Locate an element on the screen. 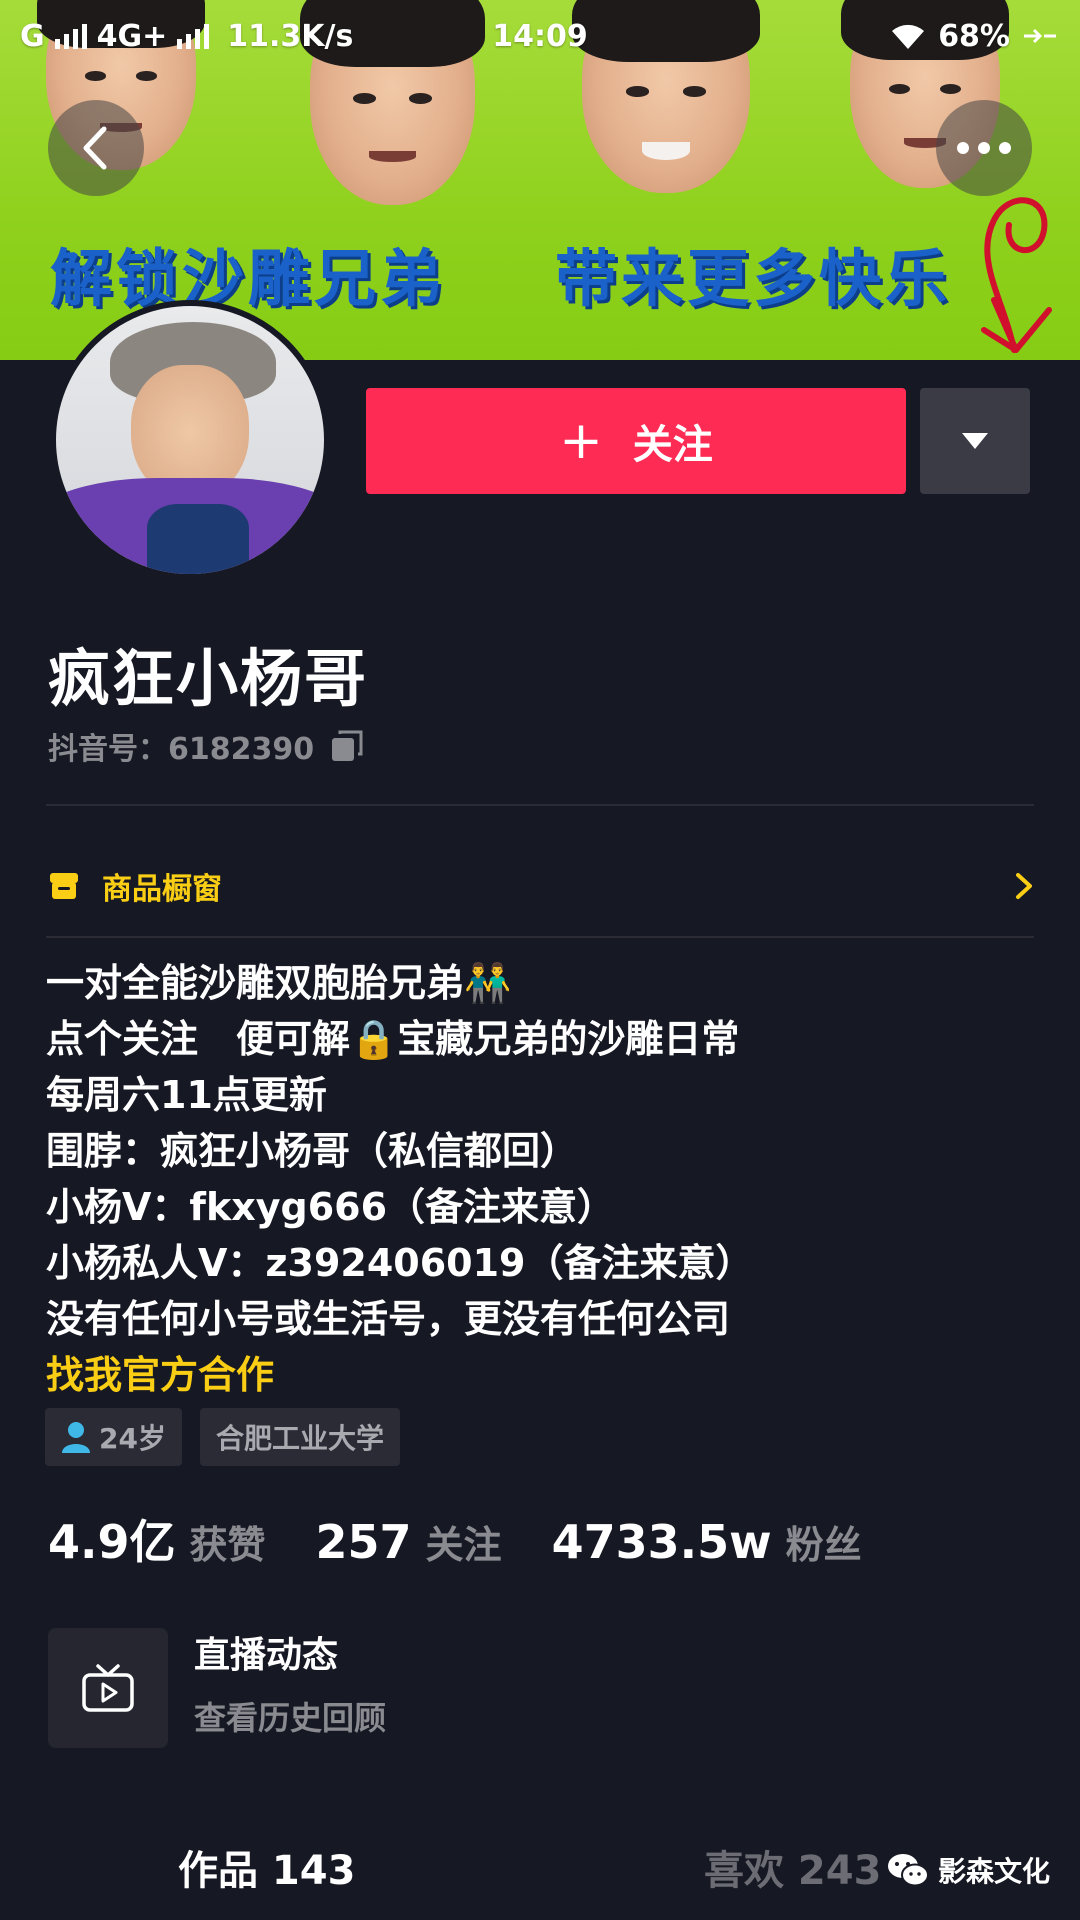 The width and height of the screenshot is (1080, 1920). watermark: 影森文化 is located at coordinates (968, 1870).